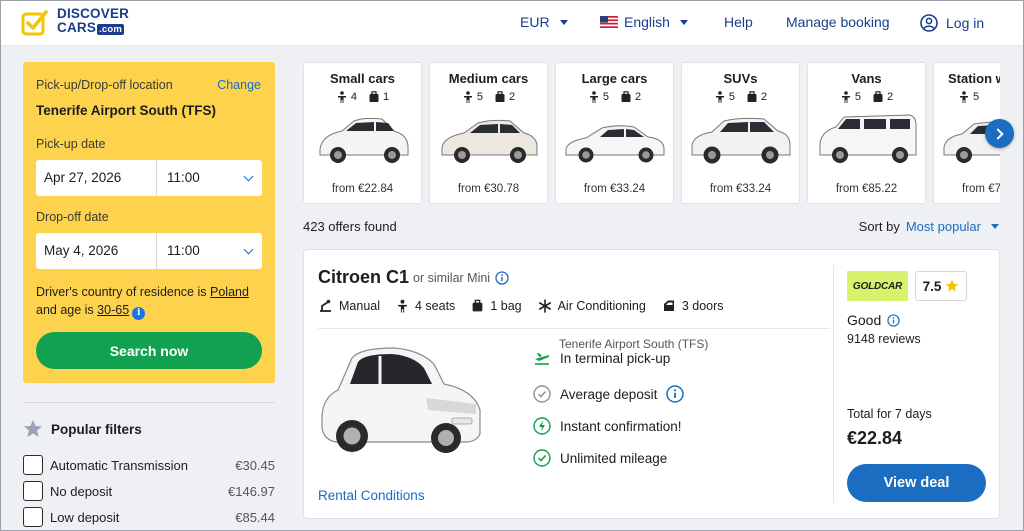 The image size is (1024, 531). I want to click on filter-label: Automatic Transmission, so click(119, 465).